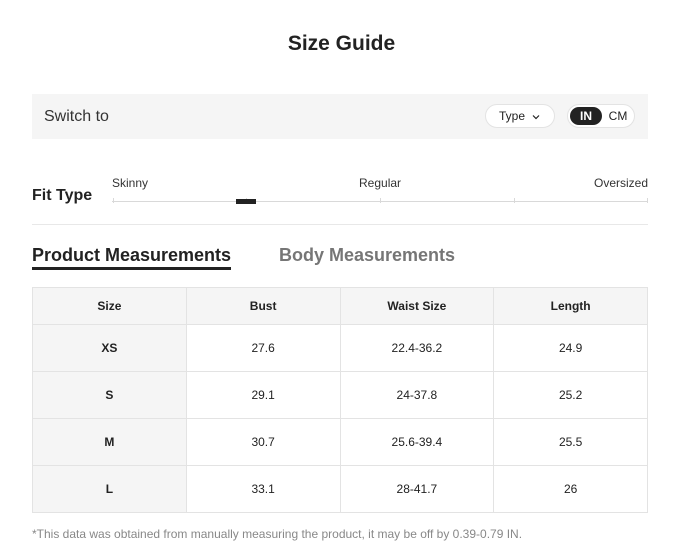  I want to click on type-dropdown-label: Type, so click(511, 116).